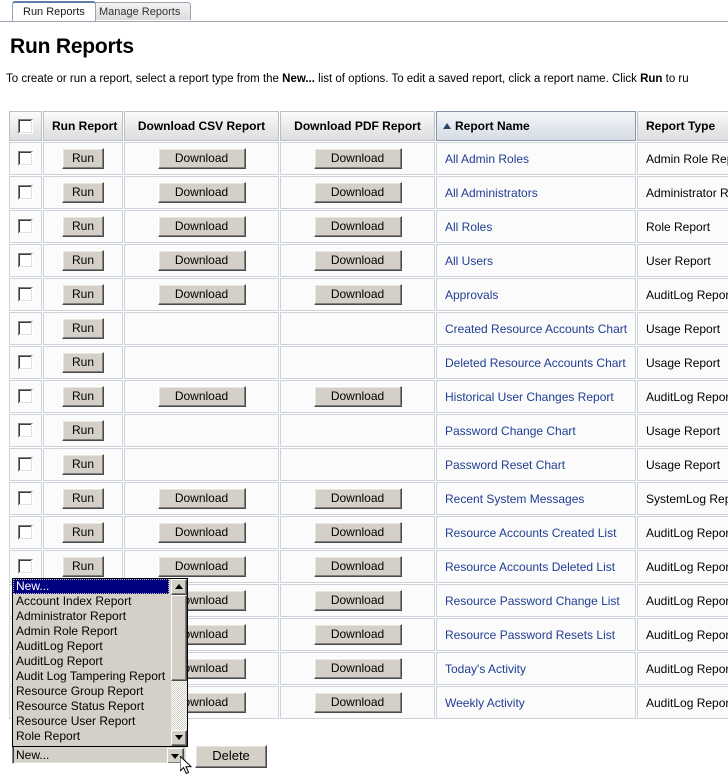 This screenshot has width=728, height=781. I want to click on report-name-link: Resource Accounts Created List, so click(530, 533).